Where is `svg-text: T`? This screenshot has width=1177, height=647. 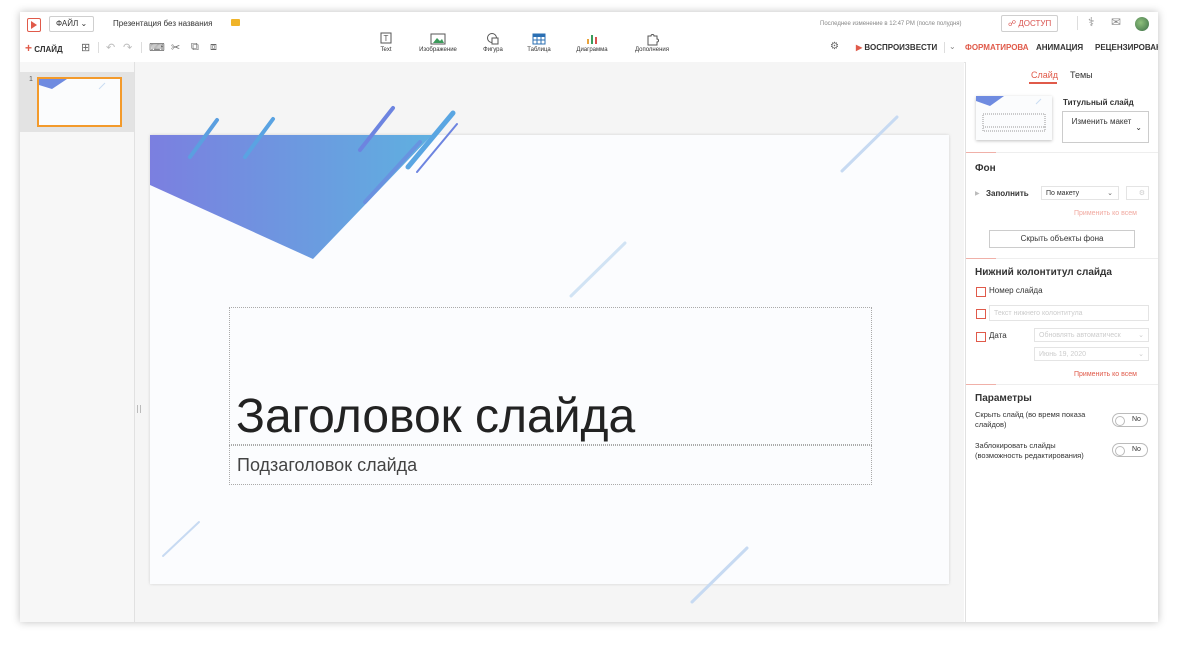 svg-text: T is located at coordinates (386, 38).